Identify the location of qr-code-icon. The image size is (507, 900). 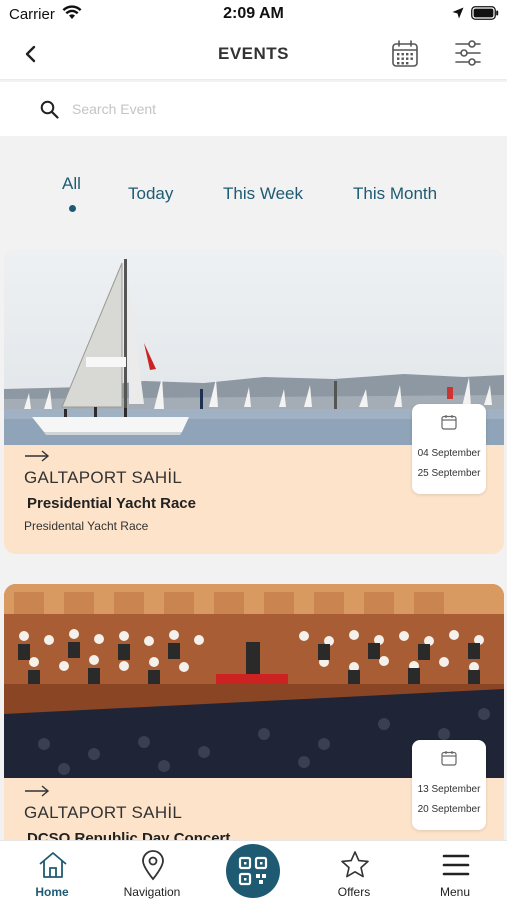
(253, 871).